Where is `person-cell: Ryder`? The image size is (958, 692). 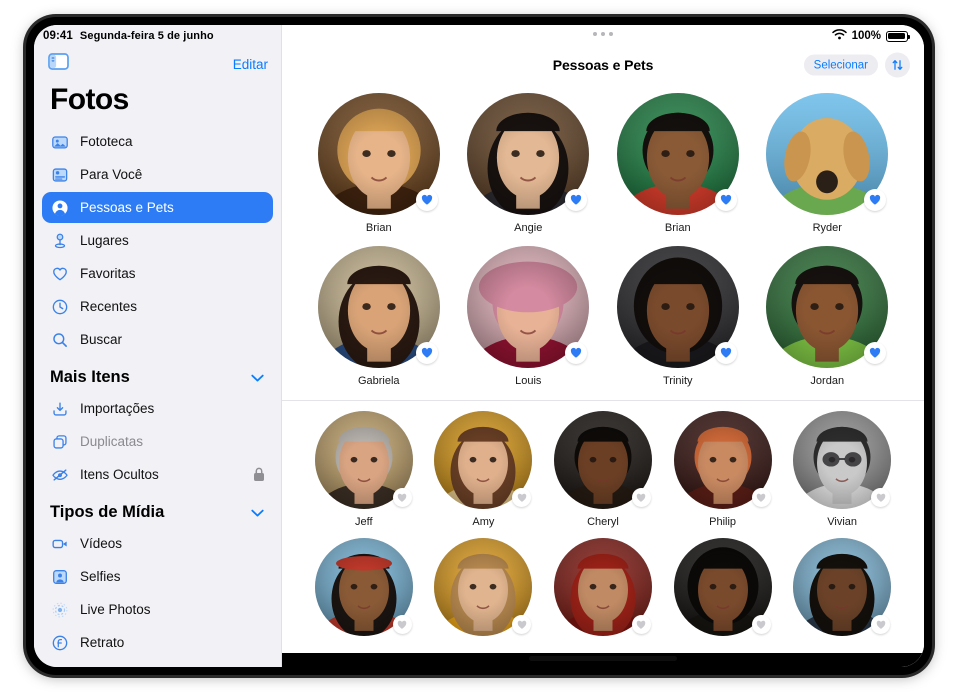
person-cell: Ryder is located at coordinates (827, 163).